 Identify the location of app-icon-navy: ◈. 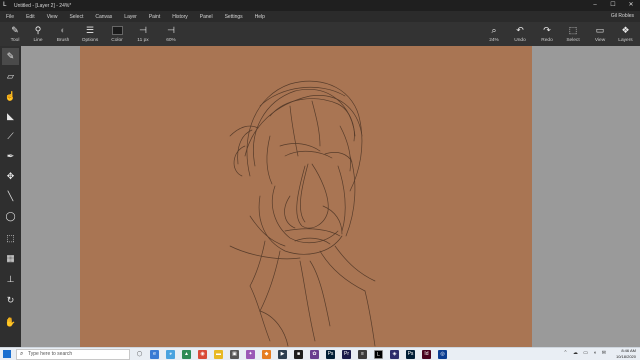
(394, 354).